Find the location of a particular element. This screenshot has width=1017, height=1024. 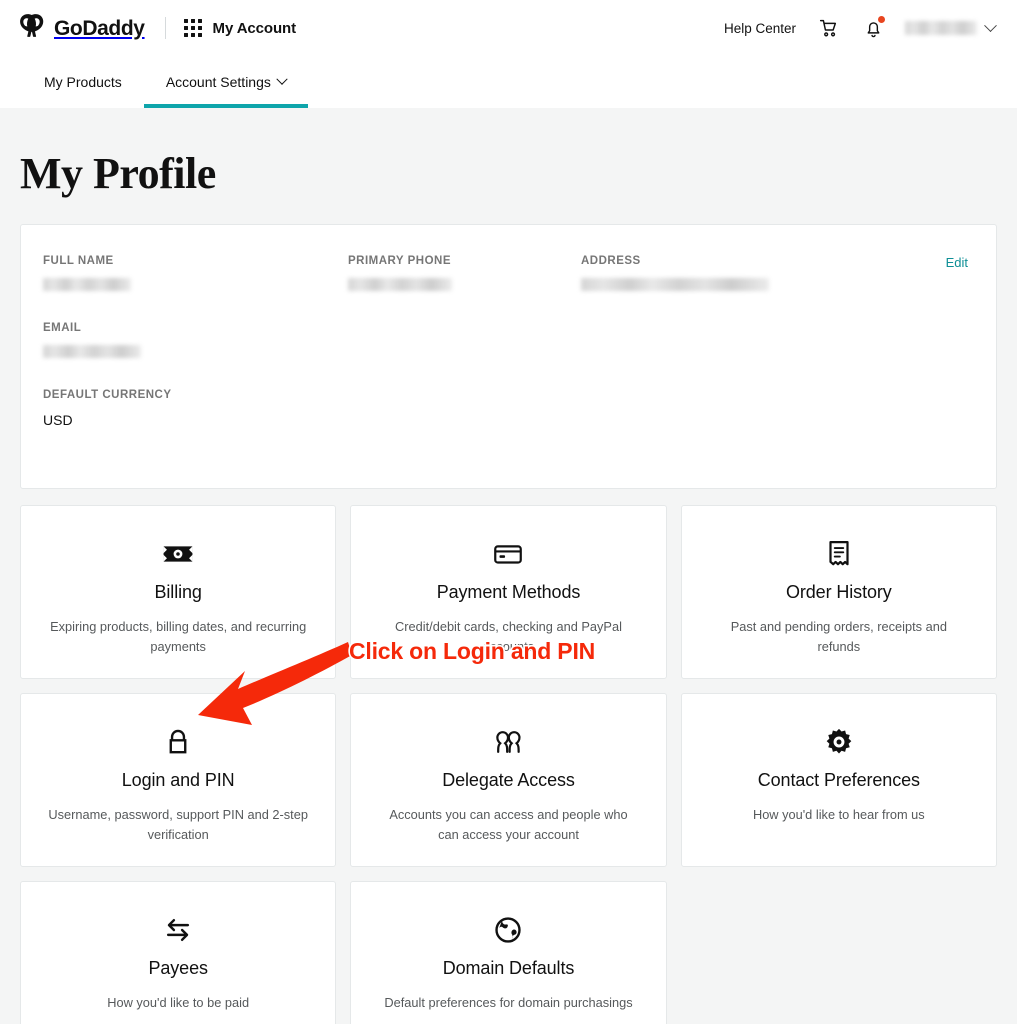

tile-title: Login and PIN is located at coordinates (178, 780).